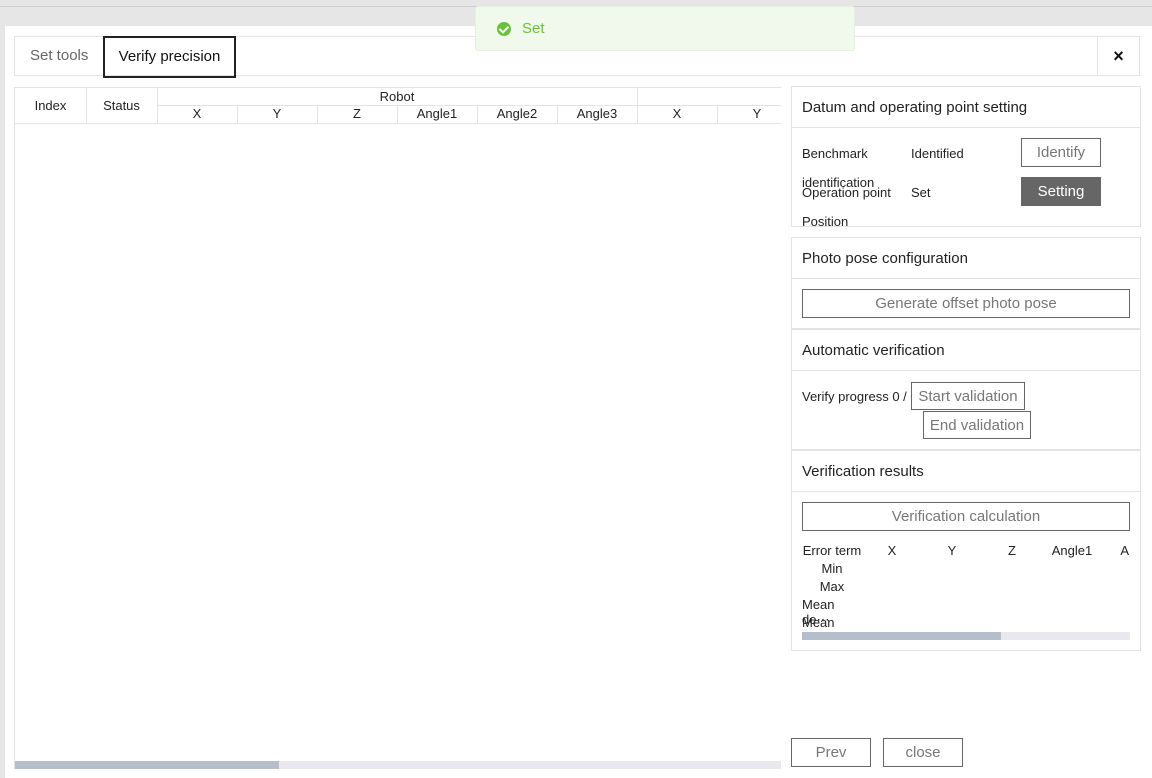 The image size is (1152, 778). I want to click on close-icon: ×, so click(1118, 56).